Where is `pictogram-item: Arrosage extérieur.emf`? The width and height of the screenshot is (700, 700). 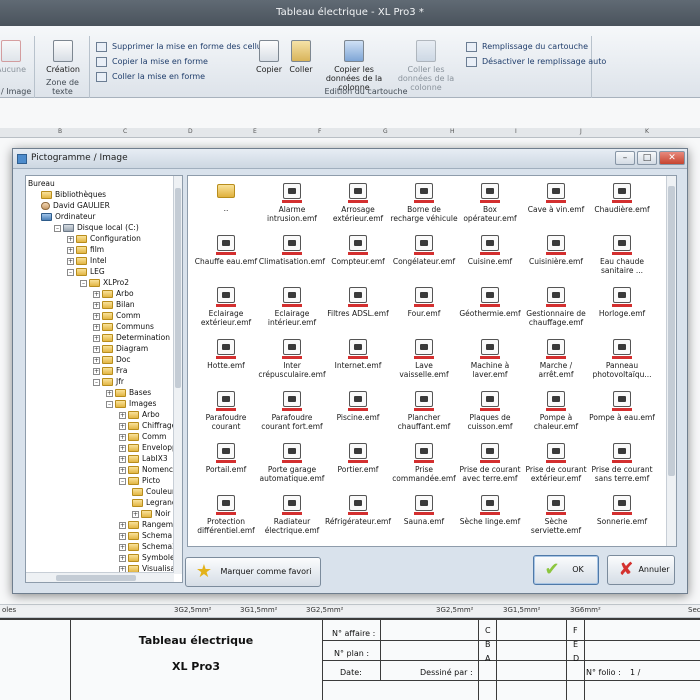 pictogram-item: Arrosage extérieur.emf is located at coordinates (358, 204).